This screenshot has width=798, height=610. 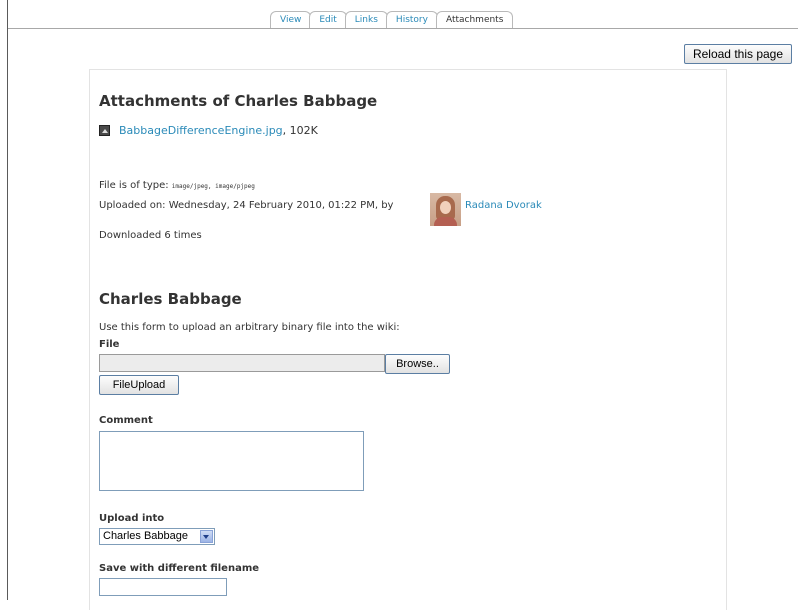 I want to click on attachment-item: BabbageDifferenceEngine.jpg , 102K, so click(x=208, y=130).